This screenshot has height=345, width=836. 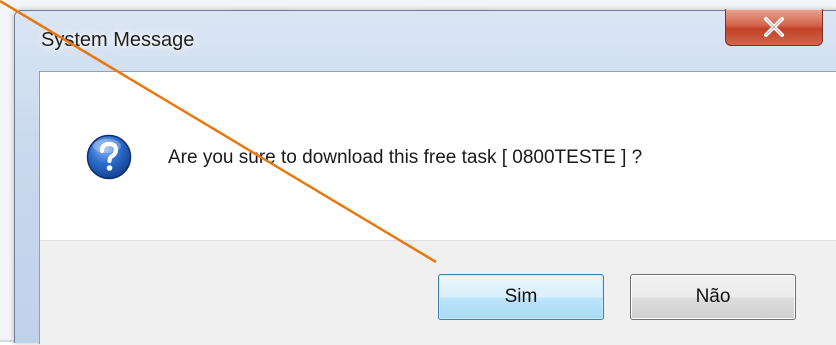 I want to click on yes-button-label: Sim, so click(x=521, y=296).